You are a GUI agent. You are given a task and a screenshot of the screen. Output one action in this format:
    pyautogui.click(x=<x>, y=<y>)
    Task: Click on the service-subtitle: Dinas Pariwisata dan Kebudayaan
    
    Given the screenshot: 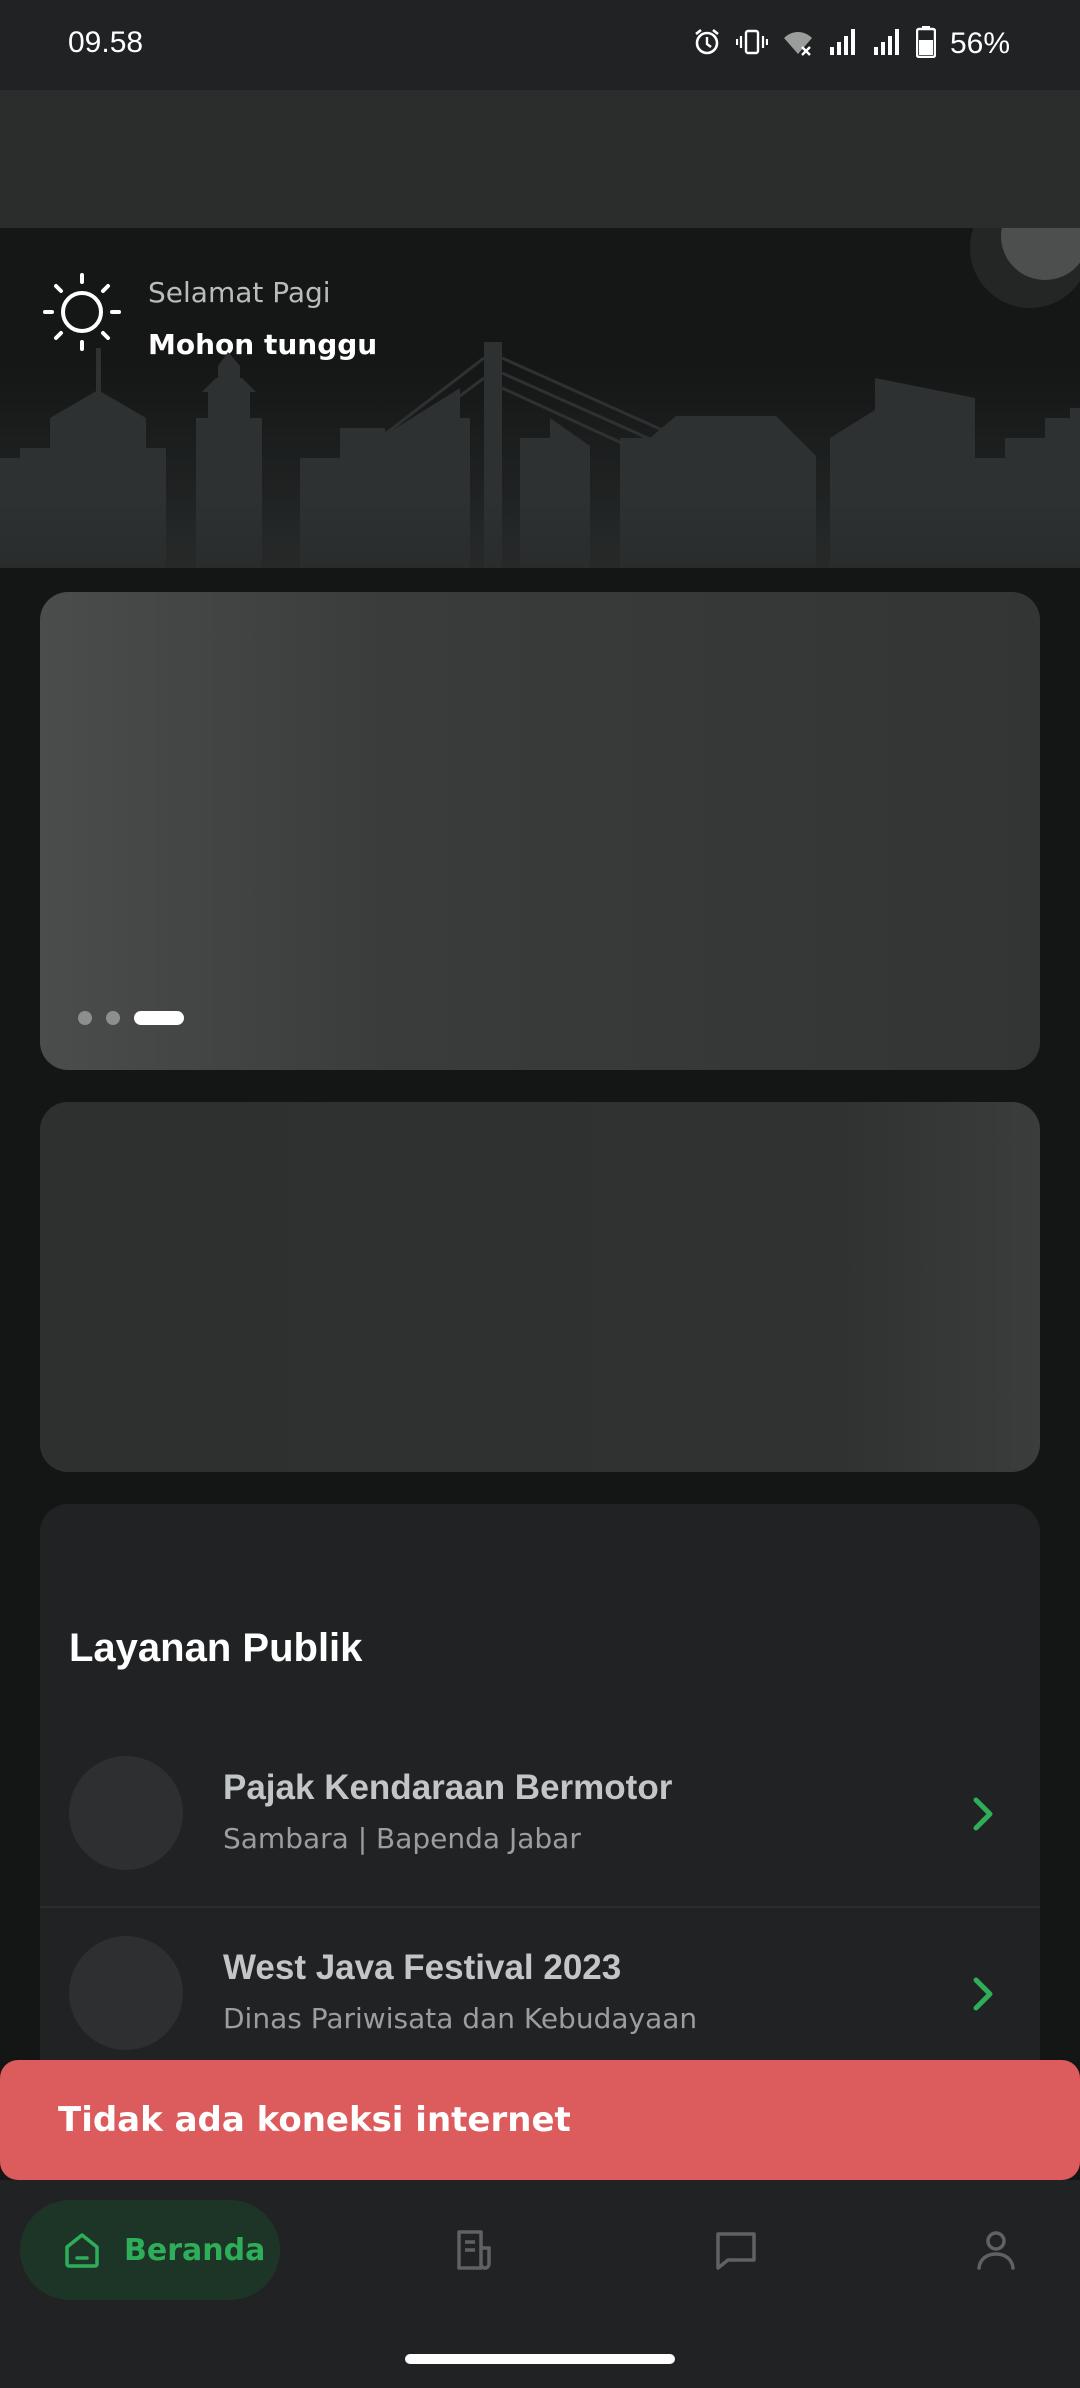 What is the action you would take?
    pyautogui.click(x=460, y=2018)
    